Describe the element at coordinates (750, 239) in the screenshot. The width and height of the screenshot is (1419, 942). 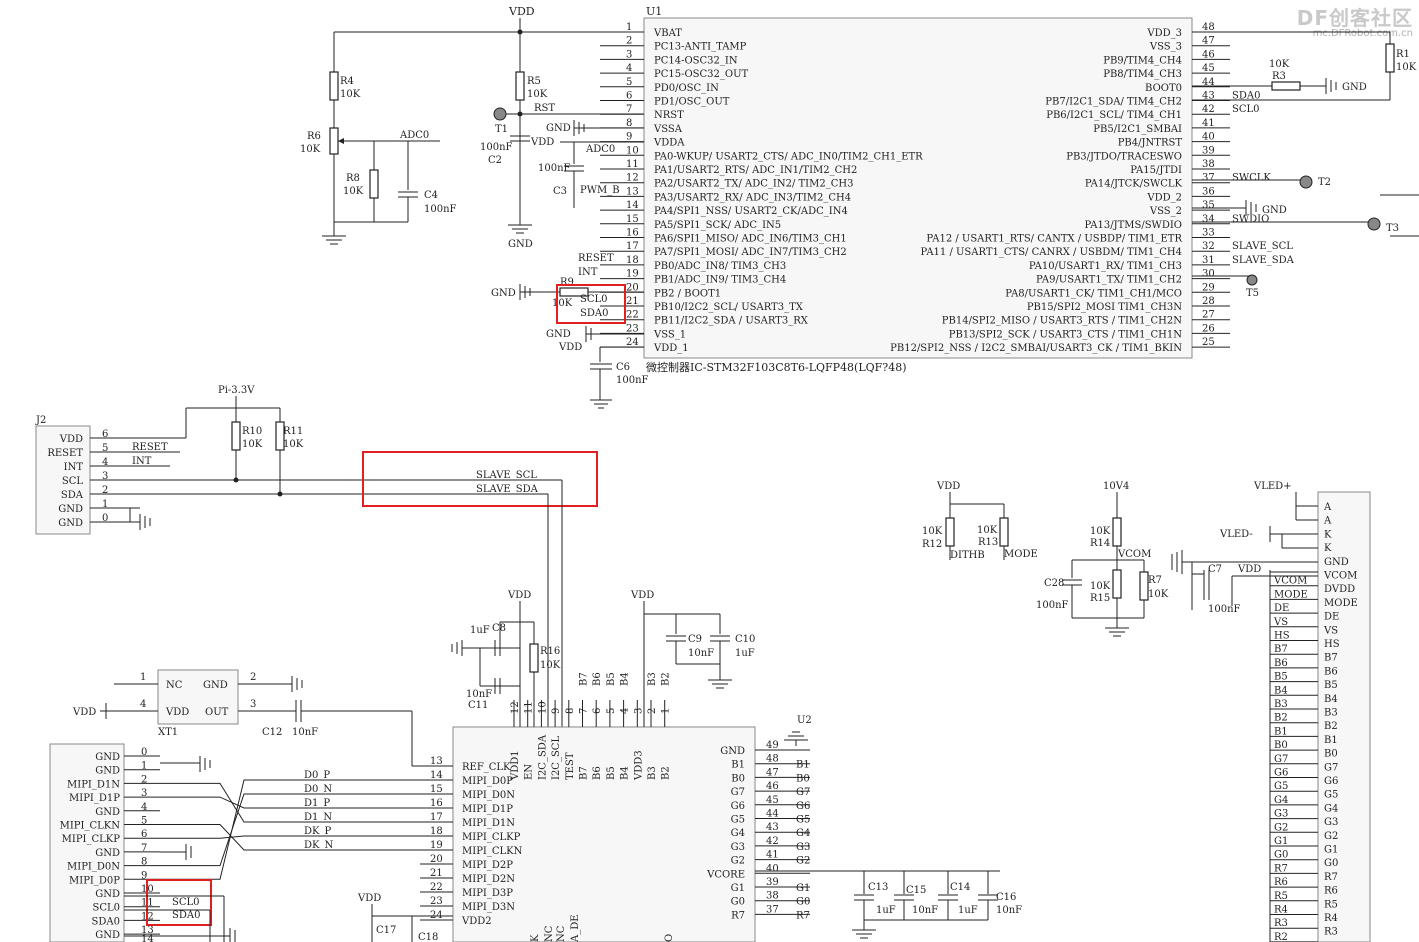
I see `u1-pin-name: PA6/SPI1_MISO/ ADC_IN6/TIM3_CH1` at that location.